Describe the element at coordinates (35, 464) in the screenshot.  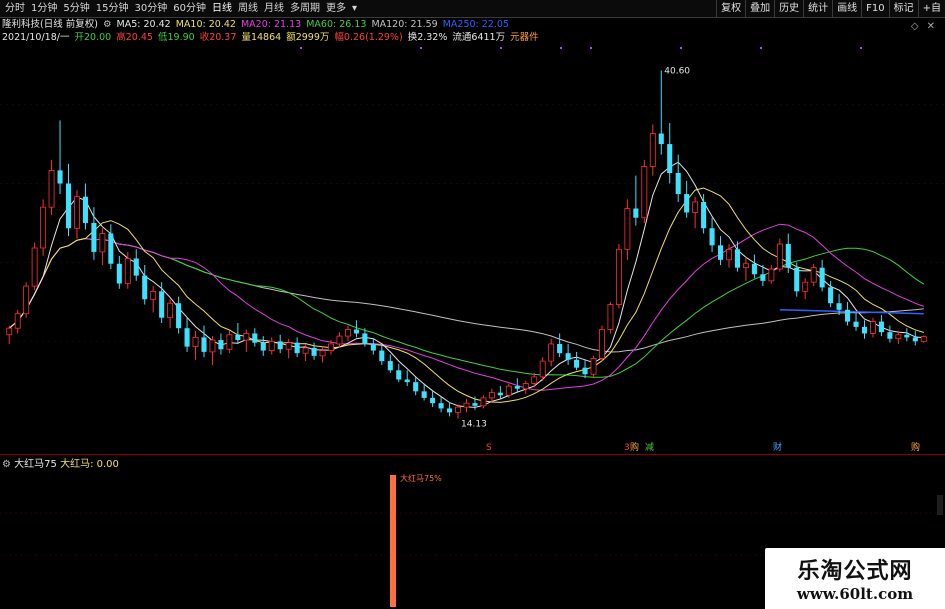
I see `indicator-name: 大红马75` at that location.